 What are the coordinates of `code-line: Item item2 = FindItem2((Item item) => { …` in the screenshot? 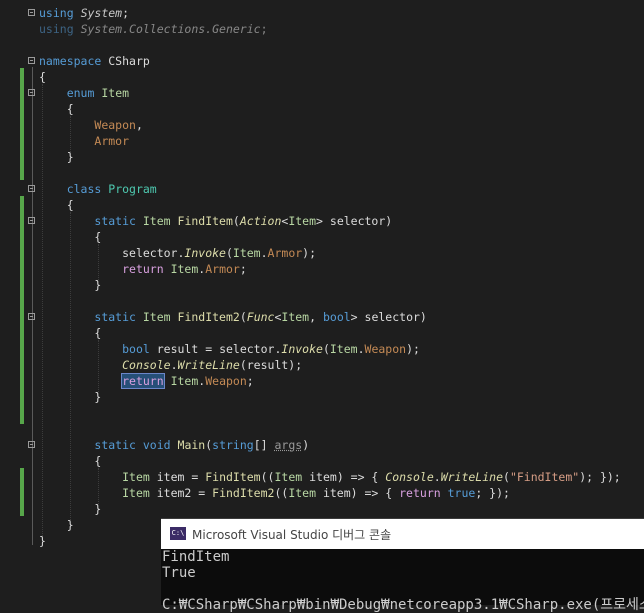 It's located at (322, 493).